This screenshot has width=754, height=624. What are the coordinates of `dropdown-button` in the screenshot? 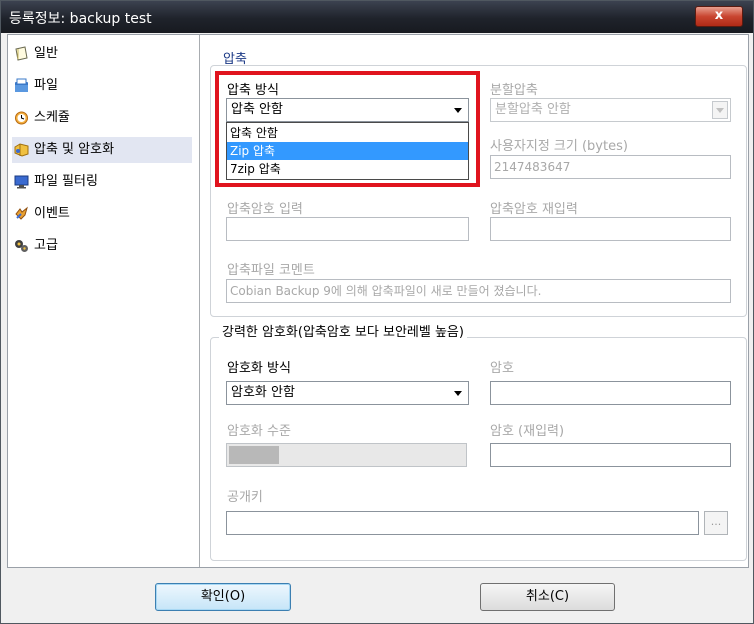 It's located at (720, 110).